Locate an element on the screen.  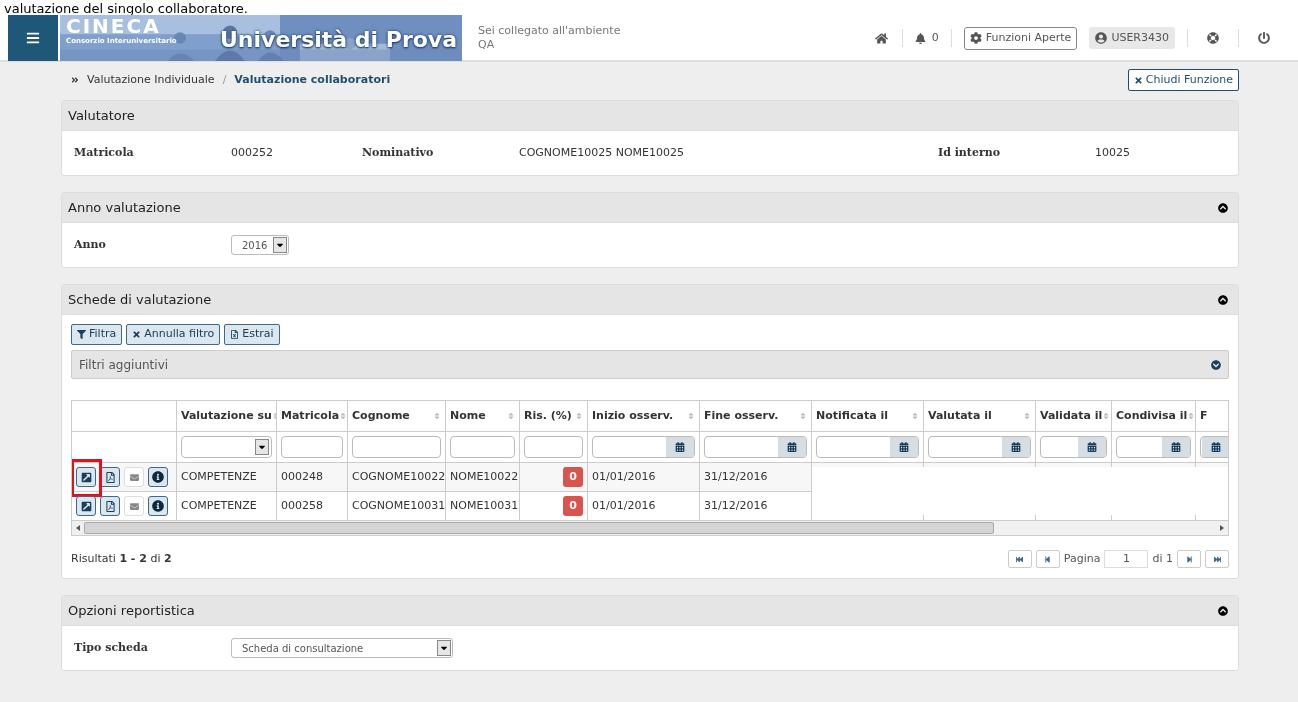
next-page-icon is located at coordinates (1189, 559).